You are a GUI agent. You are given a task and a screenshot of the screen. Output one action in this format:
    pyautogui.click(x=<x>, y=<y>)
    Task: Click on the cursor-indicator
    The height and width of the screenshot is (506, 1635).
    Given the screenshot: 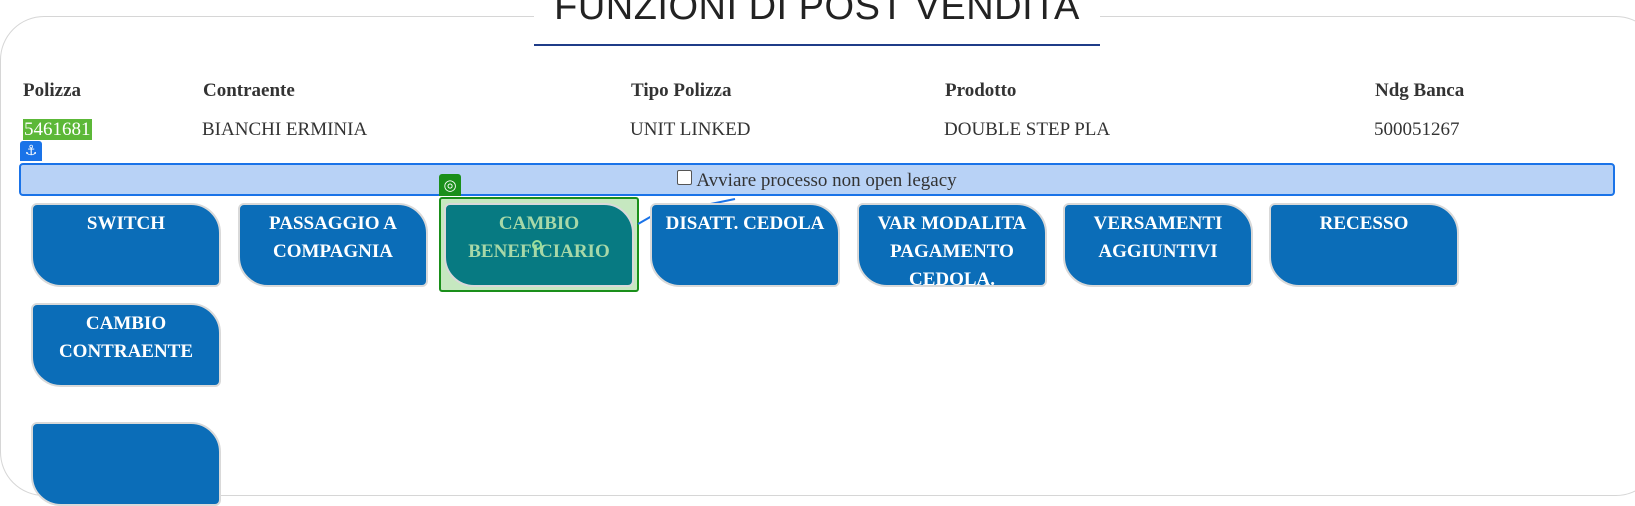 What is the action you would take?
    pyautogui.click(x=537, y=245)
    